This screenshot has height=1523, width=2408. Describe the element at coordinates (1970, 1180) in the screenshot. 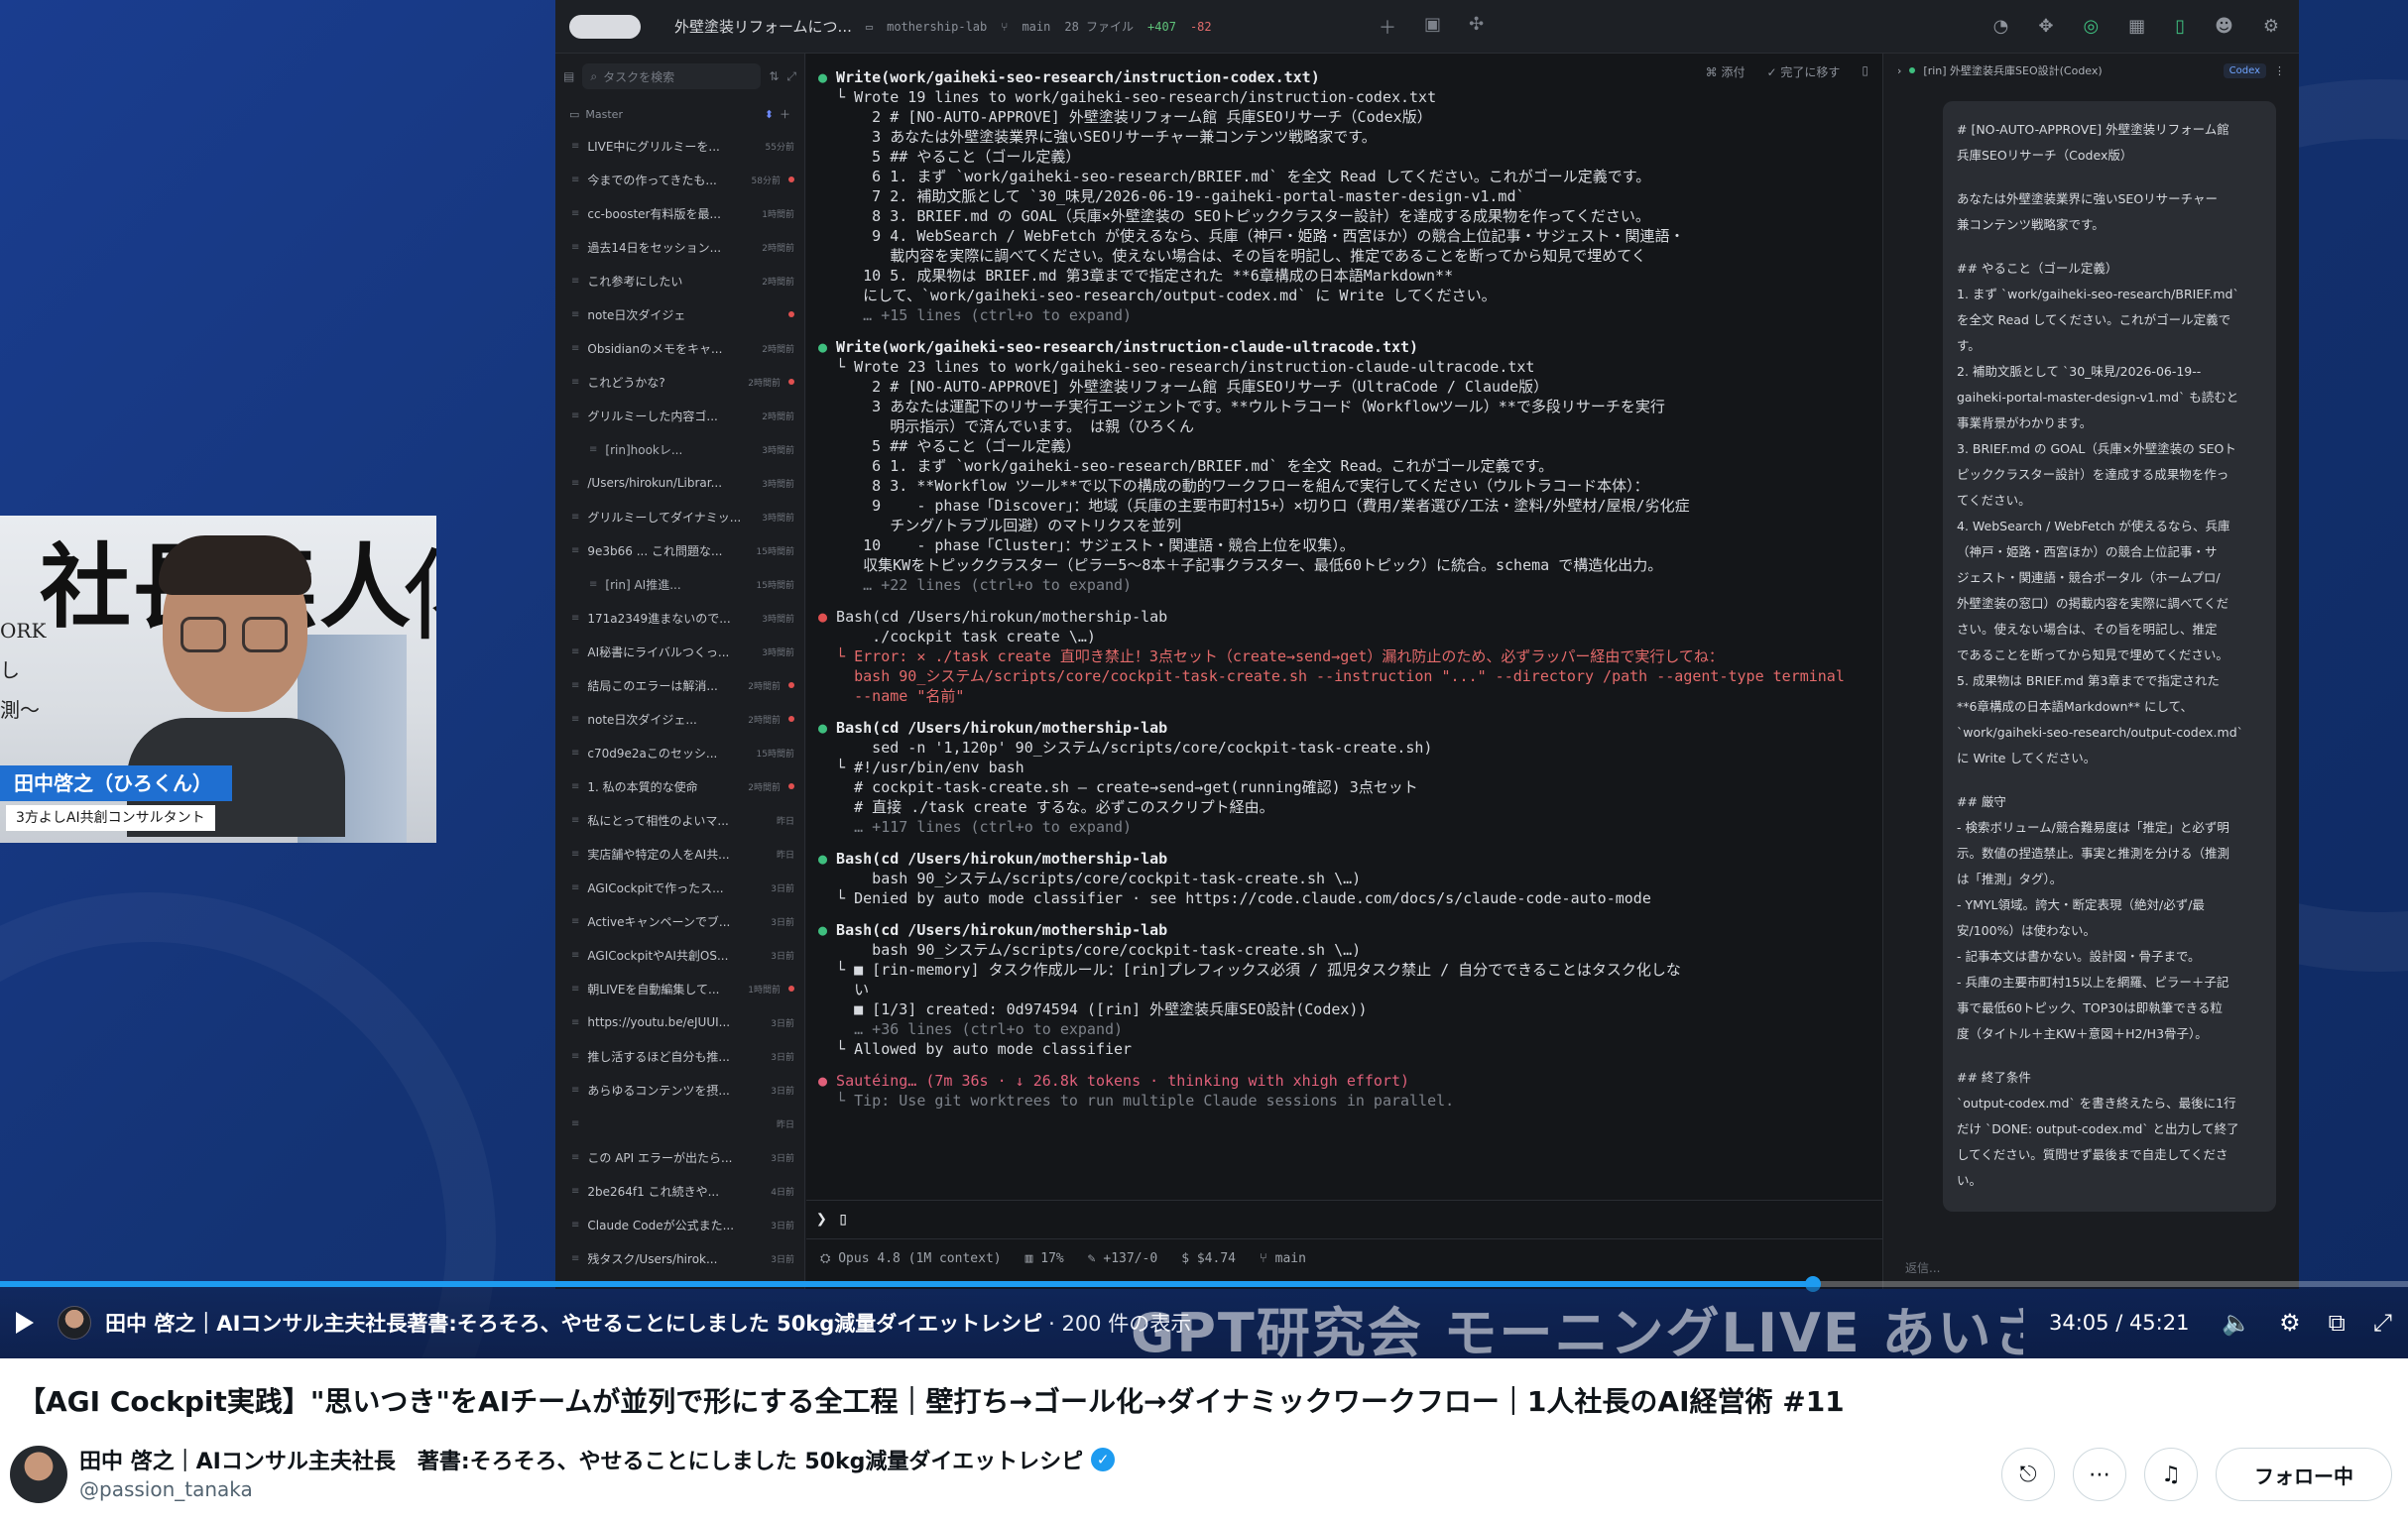

I see `message-line: い。` at that location.